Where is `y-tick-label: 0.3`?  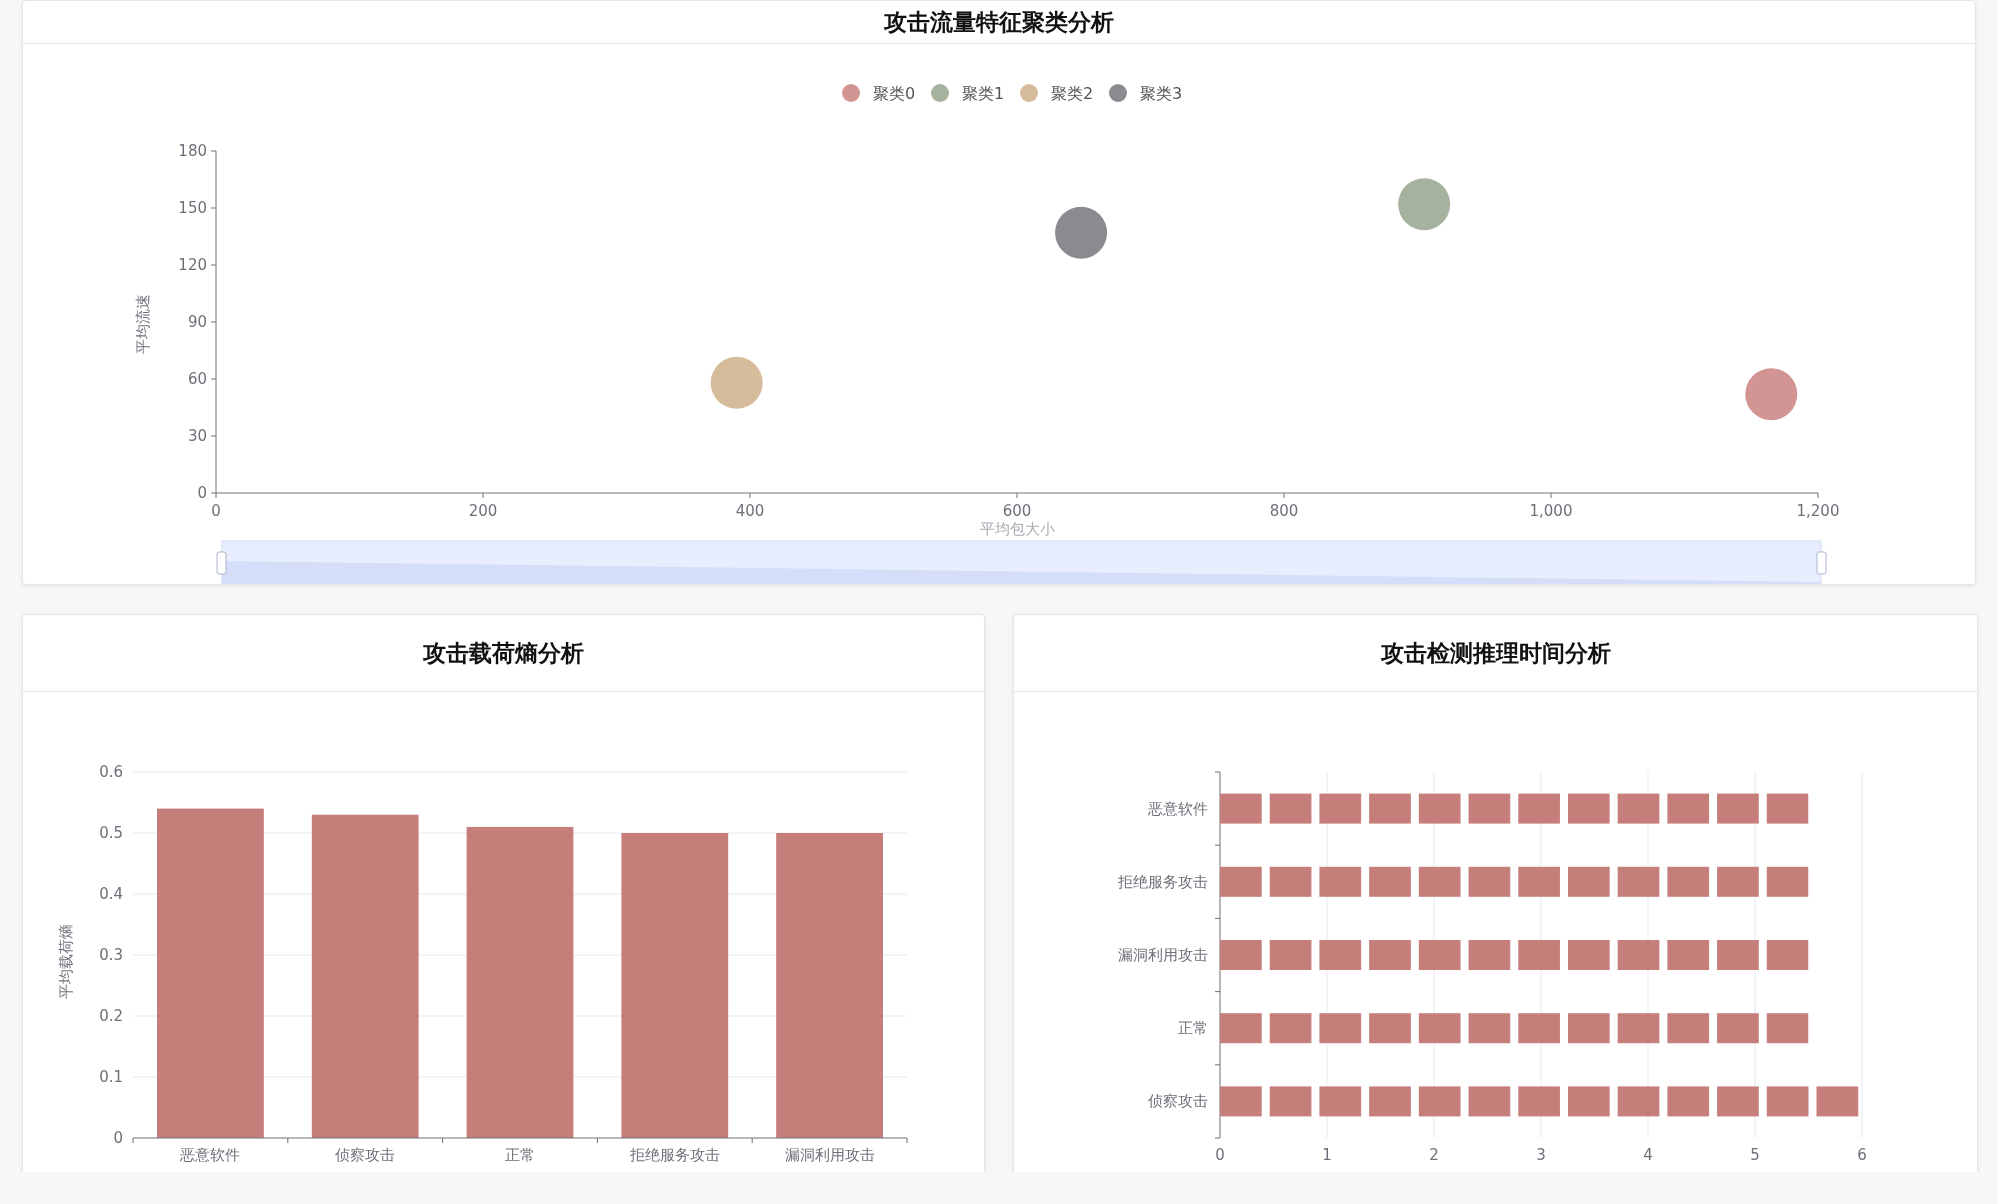
y-tick-label: 0.3 is located at coordinates (111, 955).